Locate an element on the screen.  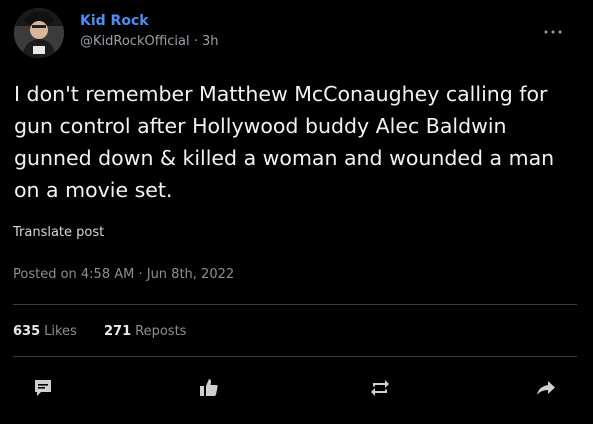
share-button is located at coordinates (546, 388).